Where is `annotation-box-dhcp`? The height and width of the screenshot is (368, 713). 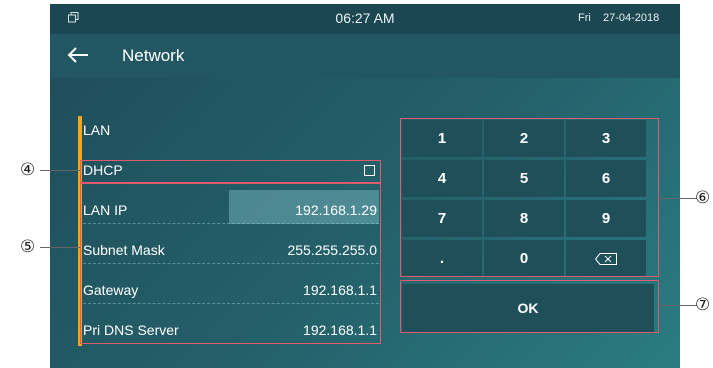 annotation-box-dhcp is located at coordinates (230, 172).